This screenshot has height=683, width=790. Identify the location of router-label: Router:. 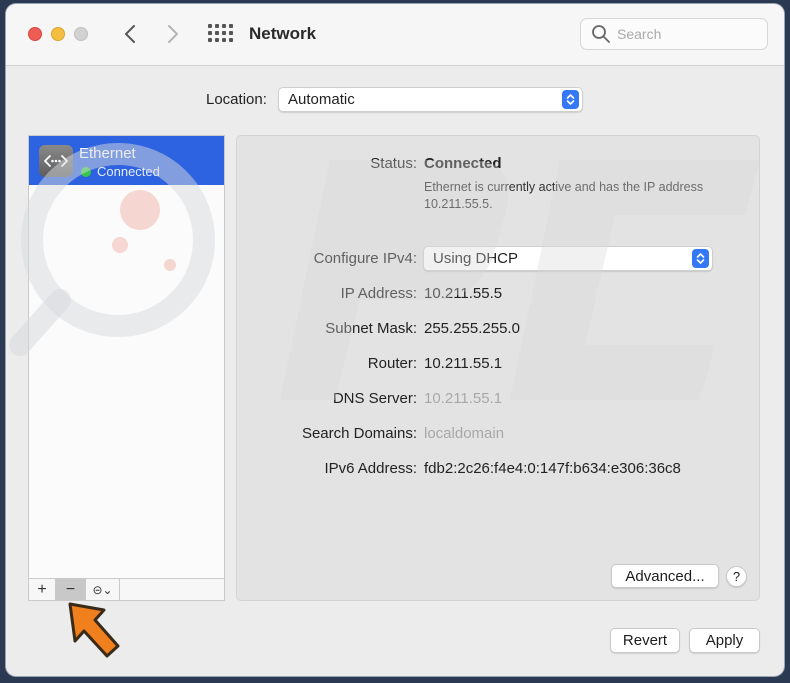
(392, 363).